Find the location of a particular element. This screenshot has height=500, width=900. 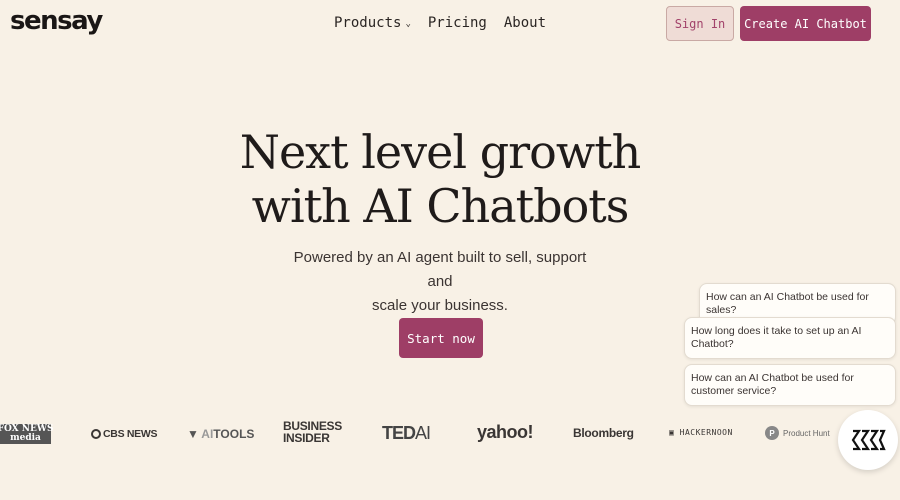

start-now-button: Start now is located at coordinates (441, 338).